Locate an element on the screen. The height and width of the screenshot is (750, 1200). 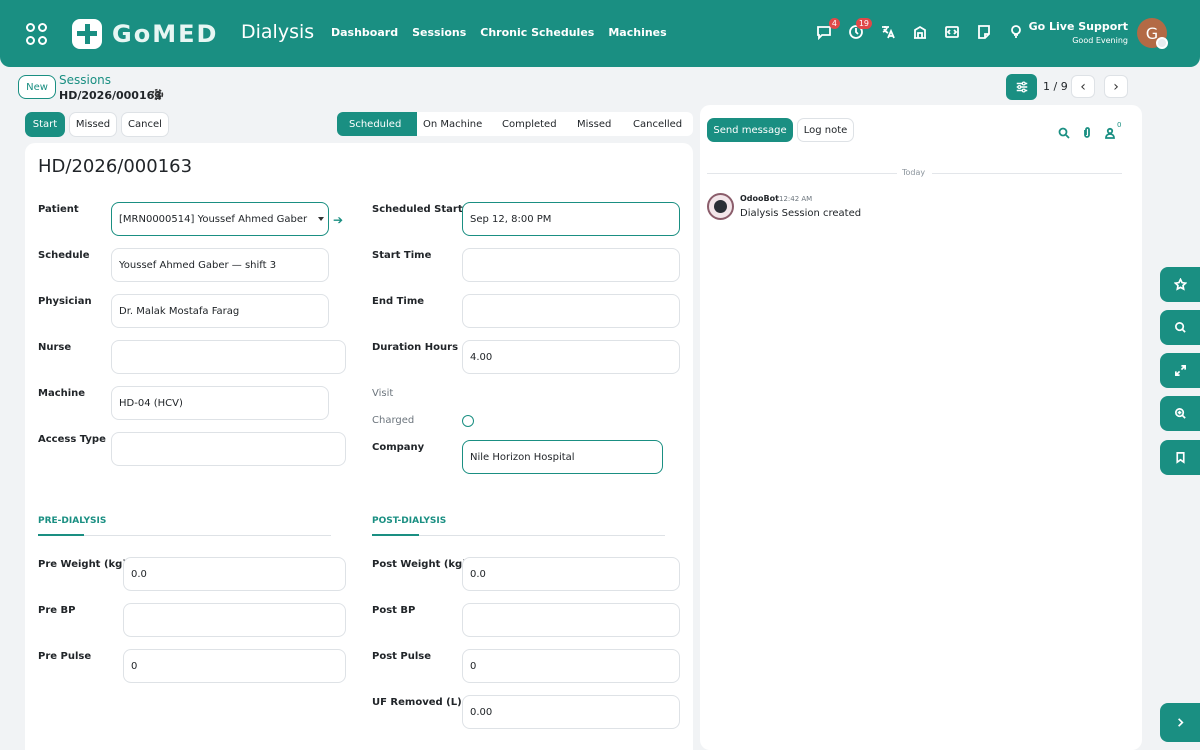
access-type-field is located at coordinates (228, 449).